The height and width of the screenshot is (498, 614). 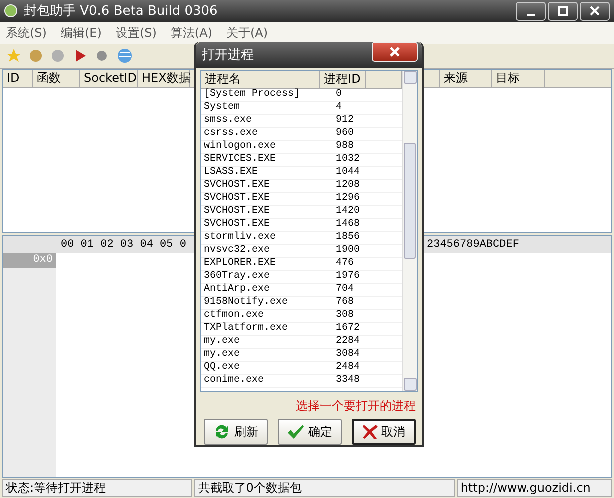 What do you see at coordinates (237, 250) in the screenshot?
I see `process-name: nvsvc32.exe` at bounding box center [237, 250].